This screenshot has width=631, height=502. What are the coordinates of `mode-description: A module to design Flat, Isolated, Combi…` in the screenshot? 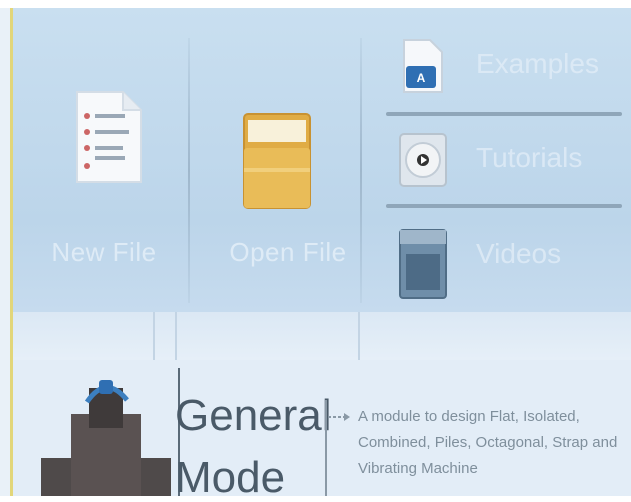 It's located at (488, 442).